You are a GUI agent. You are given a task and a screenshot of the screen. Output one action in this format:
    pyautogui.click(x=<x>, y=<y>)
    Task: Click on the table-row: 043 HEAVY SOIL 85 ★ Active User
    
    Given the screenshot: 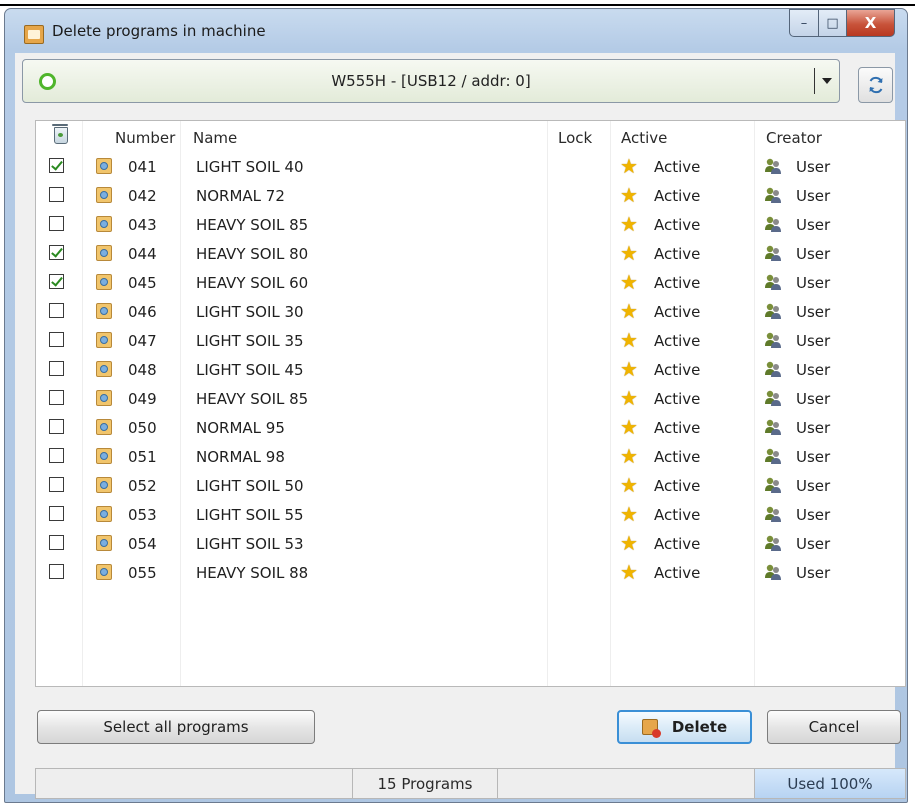 What is the action you would take?
    pyautogui.click(x=470, y=224)
    